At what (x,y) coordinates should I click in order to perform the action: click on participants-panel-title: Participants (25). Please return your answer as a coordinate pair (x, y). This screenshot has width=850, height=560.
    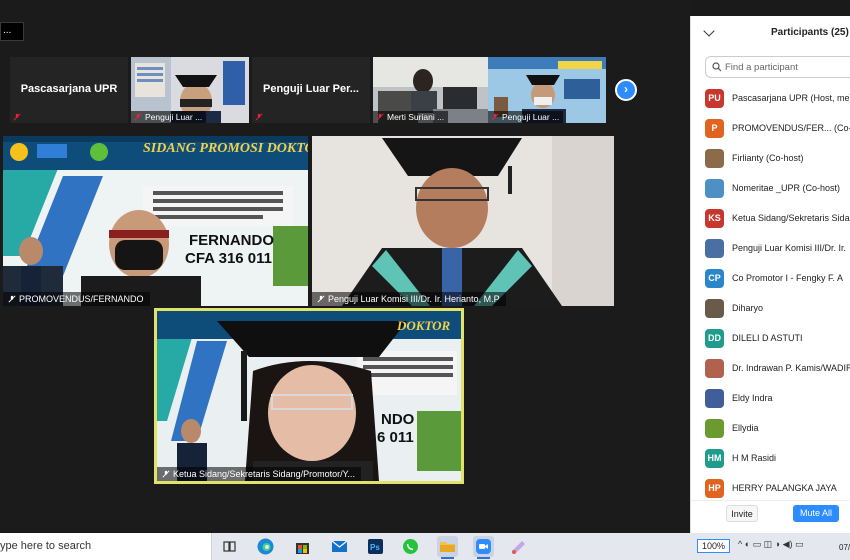
    Looking at the image, I should click on (810, 32).